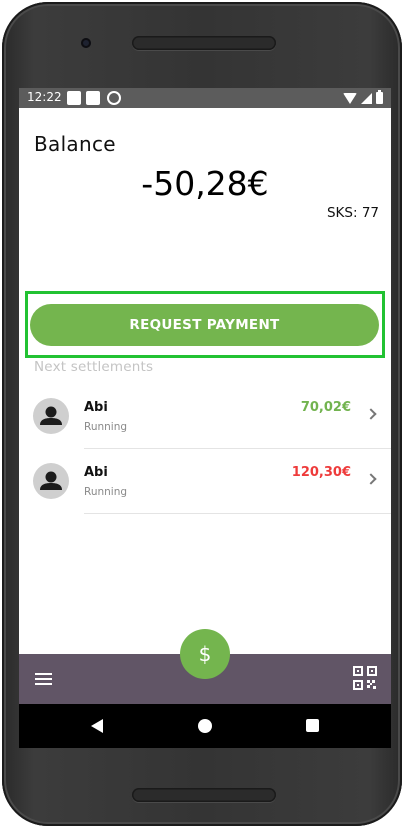 Image resolution: width=404 pixels, height=828 pixels. What do you see at coordinates (350, 98) in the screenshot?
I see `wifi-icon` at bounding box center [350, 98].